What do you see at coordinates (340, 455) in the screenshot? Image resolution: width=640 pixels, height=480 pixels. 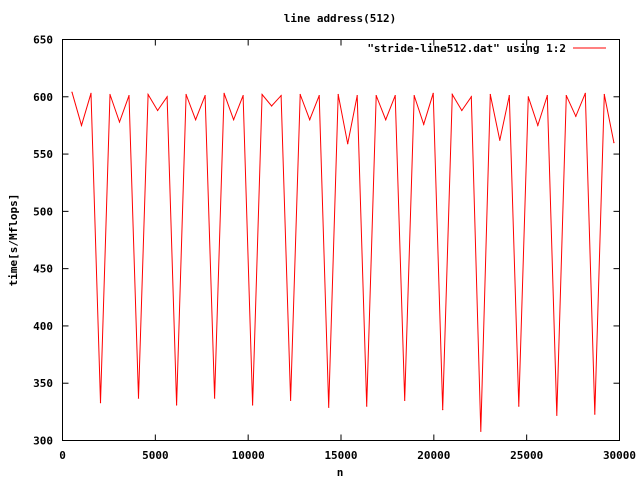 I see `x-tick-label: 15000` at bounding box center [340, 455].